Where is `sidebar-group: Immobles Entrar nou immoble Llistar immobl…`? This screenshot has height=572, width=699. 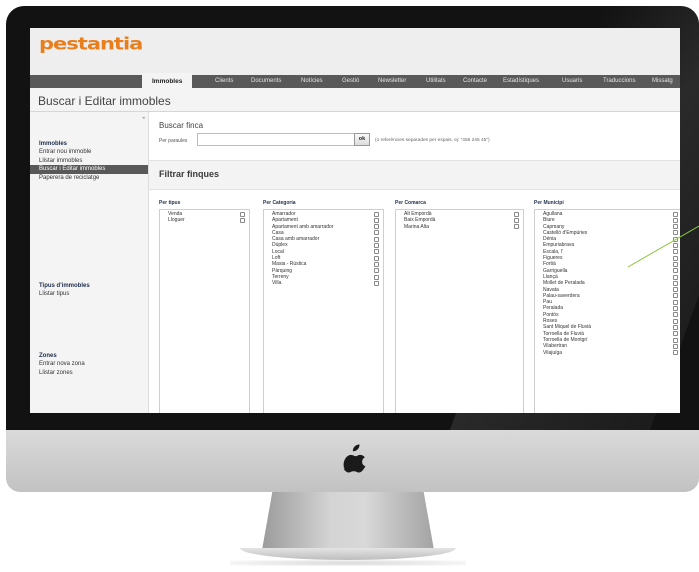
sidebar-group: Immobles Entrar nou immoble Llistar immobl… is located at coordinates (89, 161).